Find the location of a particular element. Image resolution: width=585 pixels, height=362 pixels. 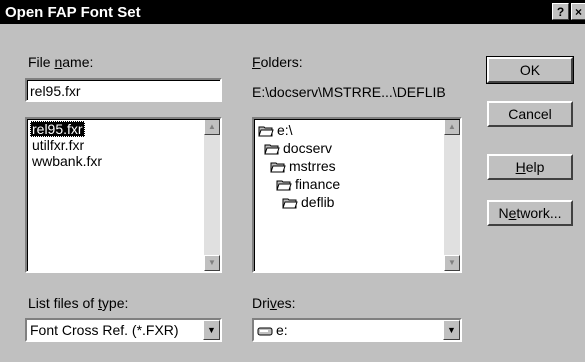

file-name-label: File name: is located at coordinates (61, 62).